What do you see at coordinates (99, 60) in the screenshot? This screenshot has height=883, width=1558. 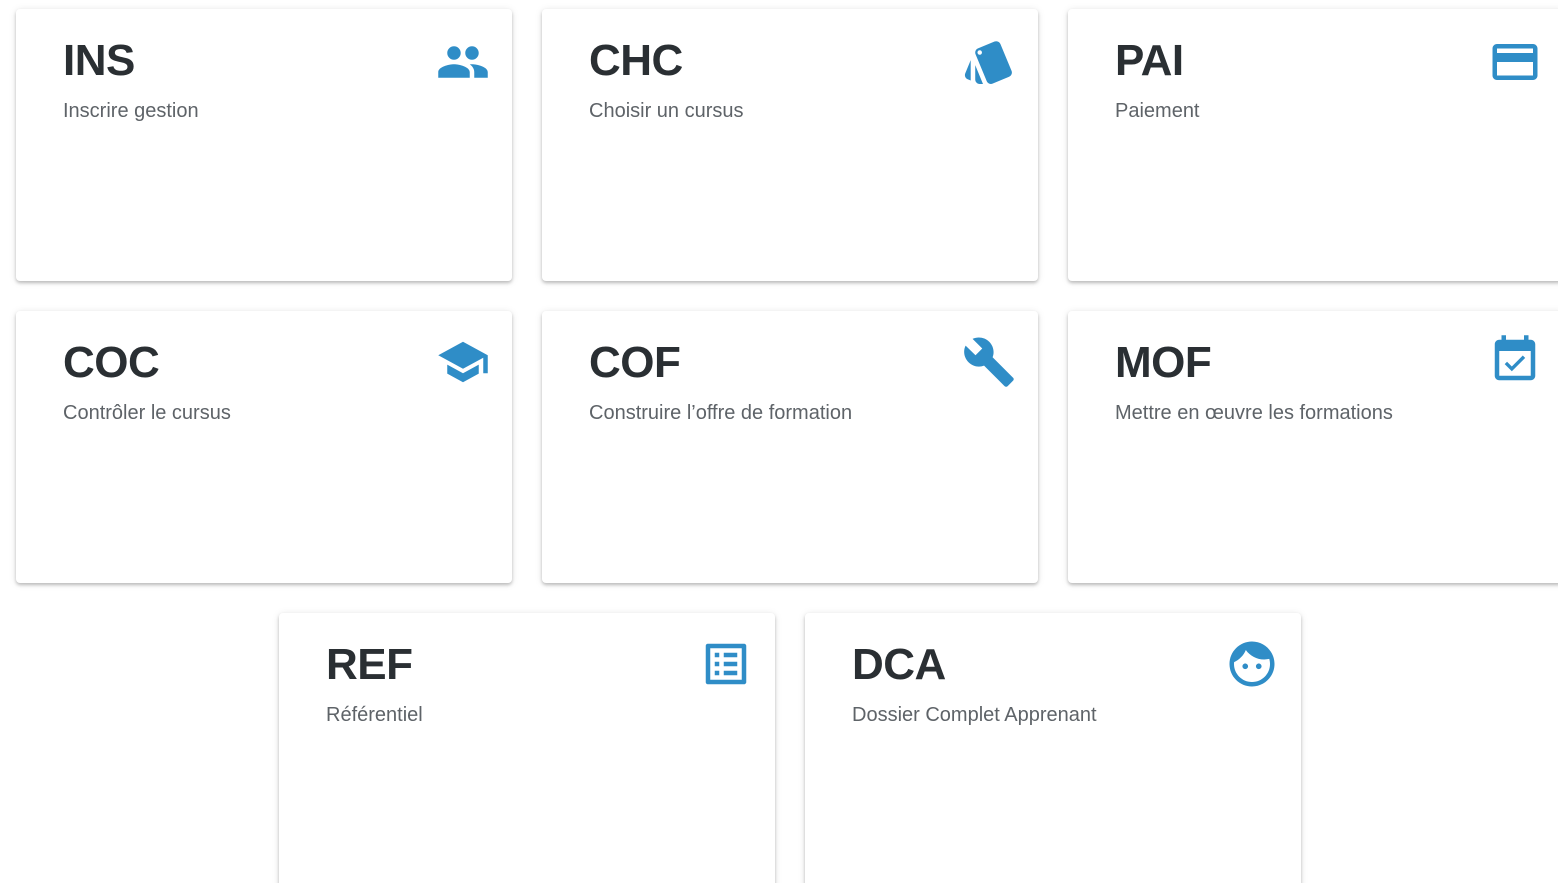 I see `card-code: INS` at bounding box center [99, 60].